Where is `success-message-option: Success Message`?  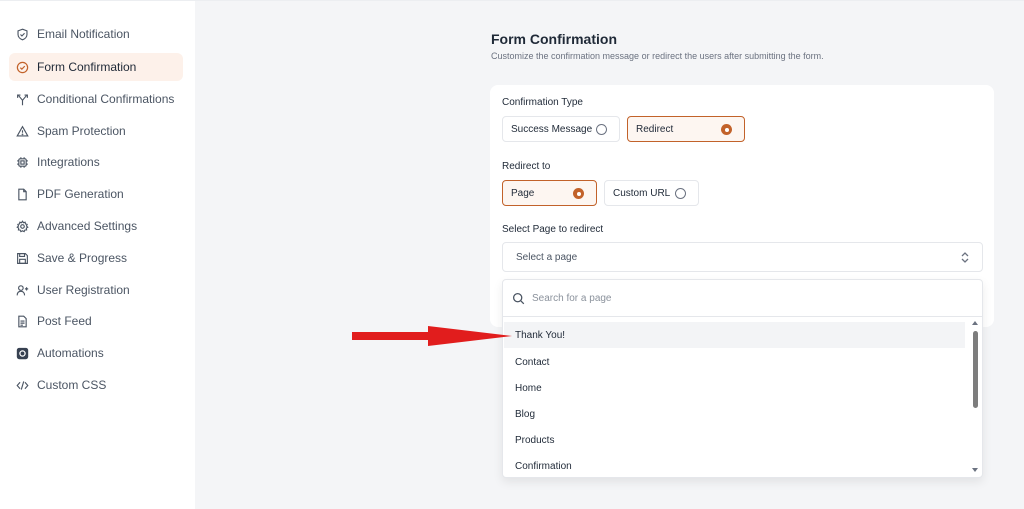 success-message-option: Success Message is located at coordinates (561, 129).